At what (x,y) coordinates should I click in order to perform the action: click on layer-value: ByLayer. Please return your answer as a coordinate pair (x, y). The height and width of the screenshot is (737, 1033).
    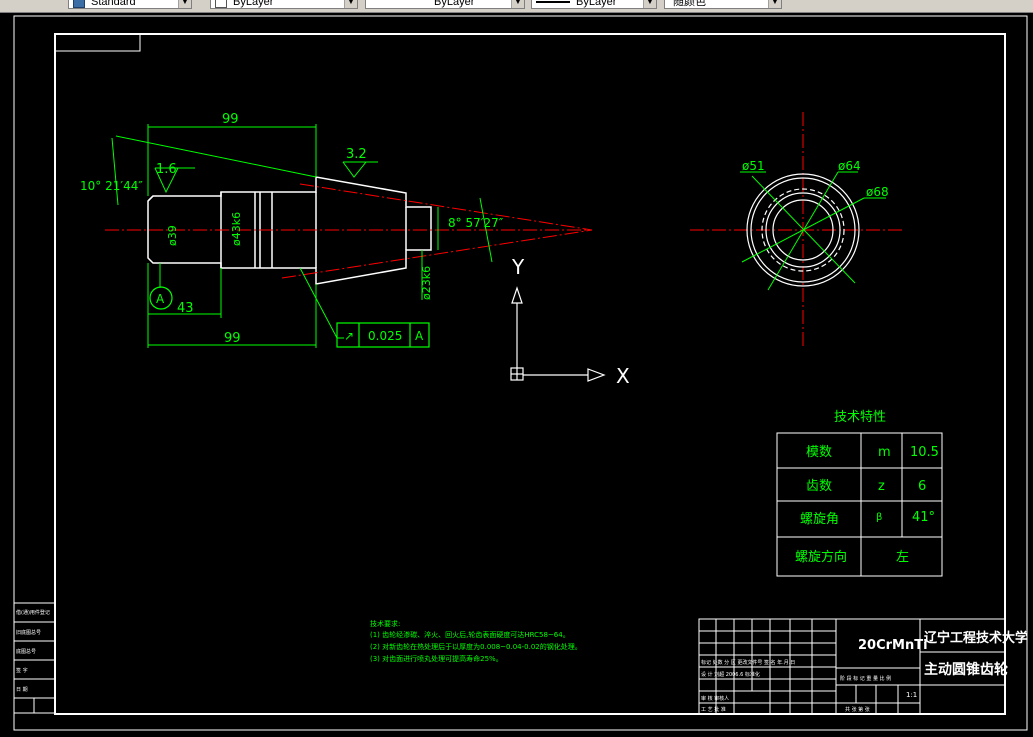
    Looking at the image, I should click on (253, 4).